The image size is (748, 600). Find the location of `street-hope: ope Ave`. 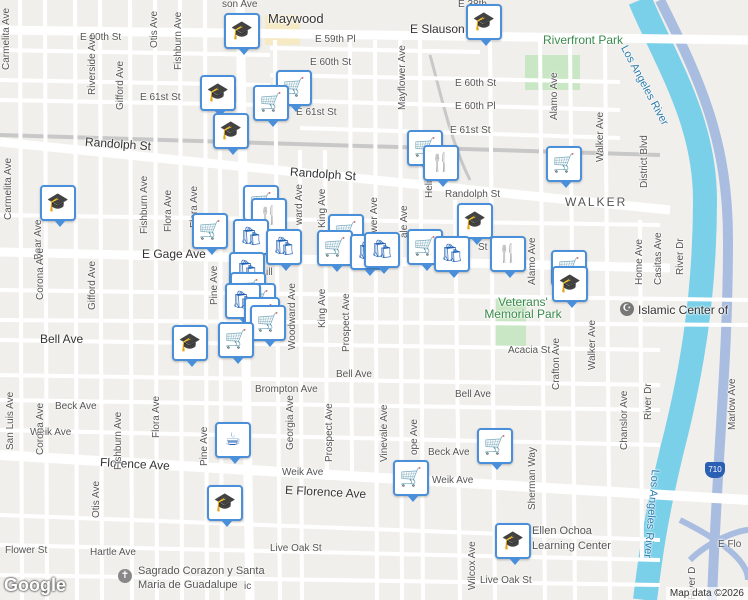

street-hope: ope Ave is located at coordinates (414, 437).